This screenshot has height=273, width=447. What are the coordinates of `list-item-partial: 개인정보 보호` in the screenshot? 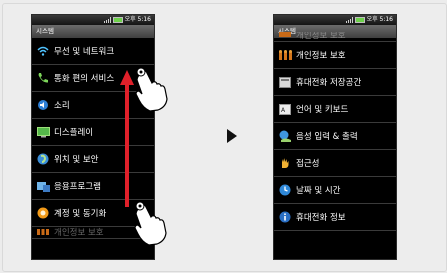 It's located at (335, 37).